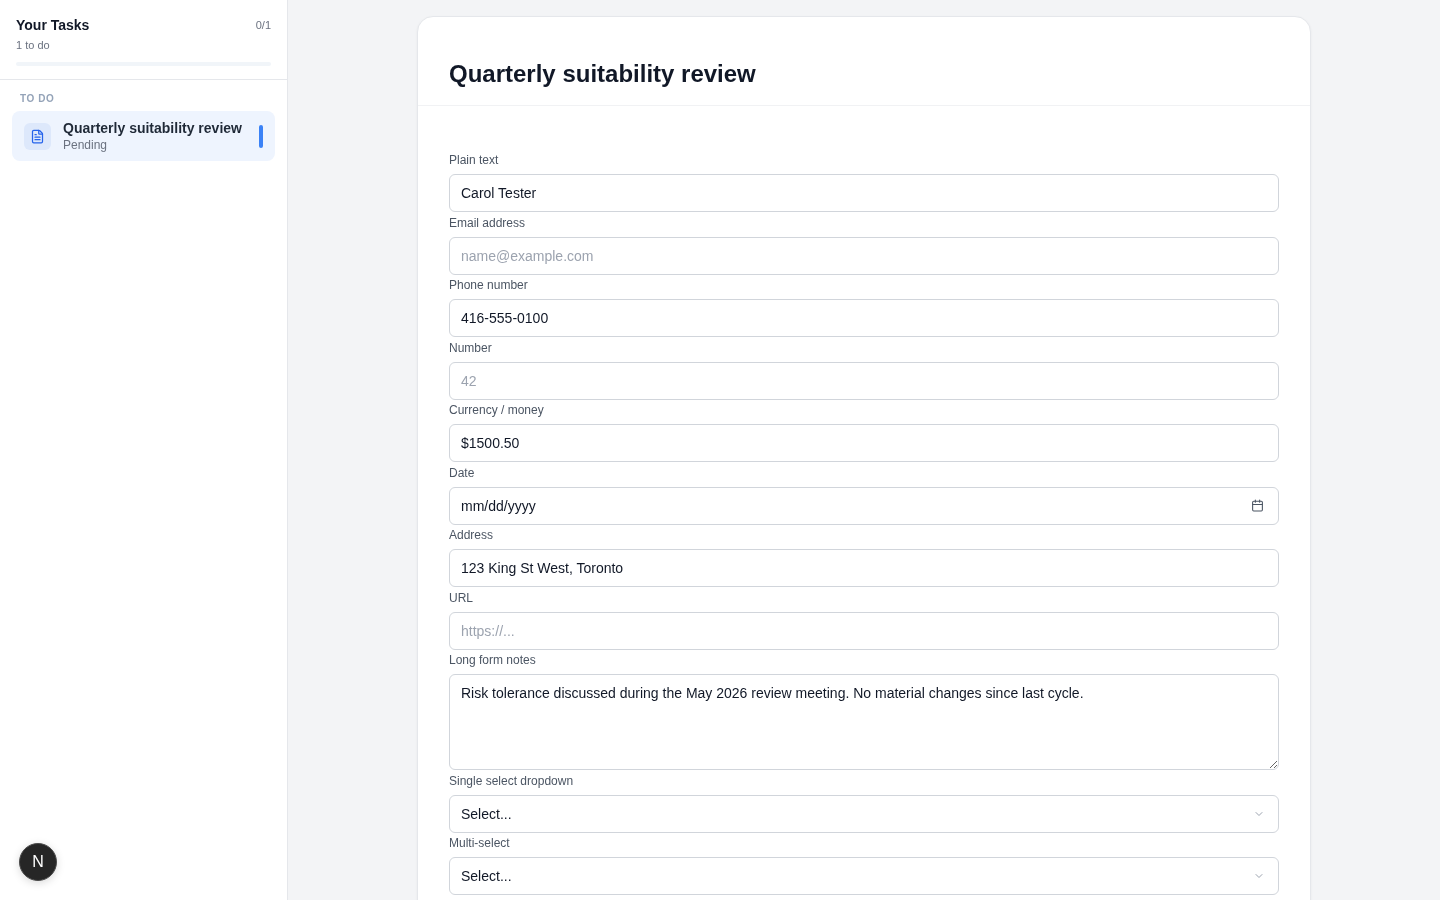  Describe the element at coordinates (487, 222) in the screenshot. I see `field-label: Email address` at that location.